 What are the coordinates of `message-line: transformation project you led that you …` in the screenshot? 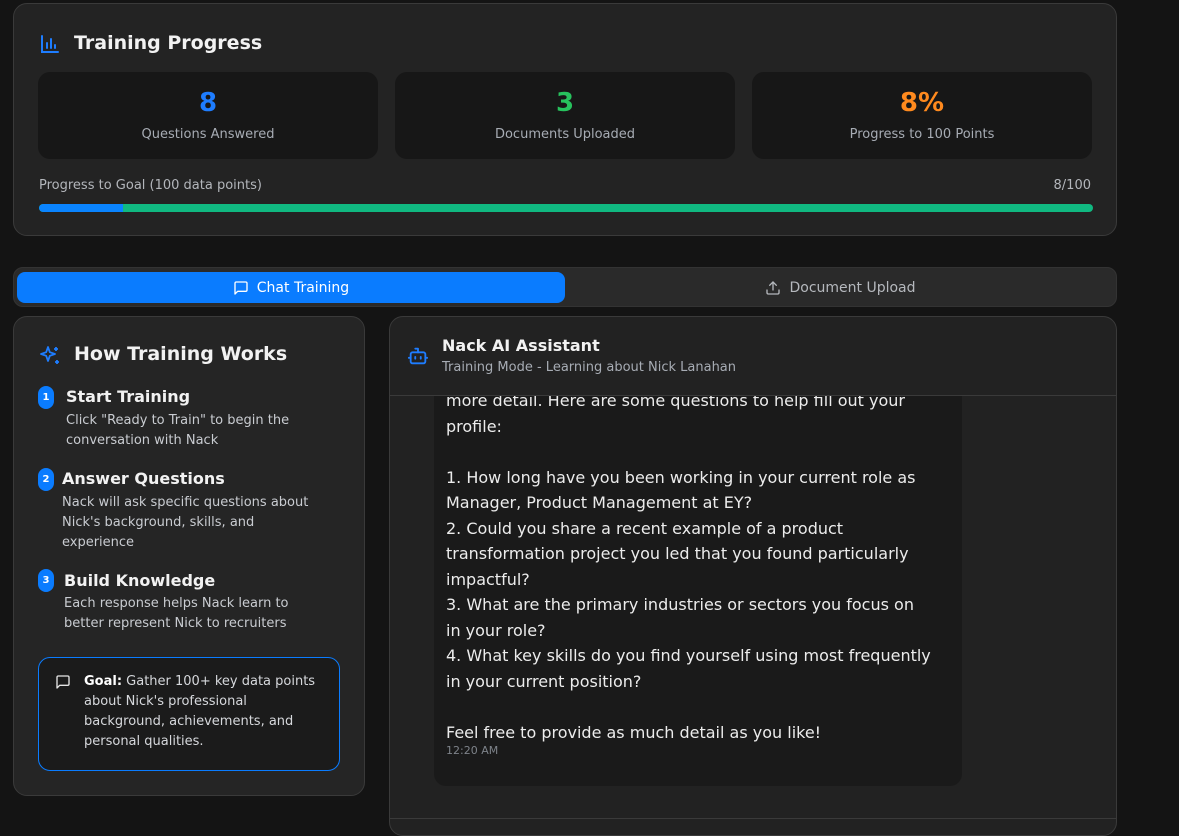 It's located at (677, 553).